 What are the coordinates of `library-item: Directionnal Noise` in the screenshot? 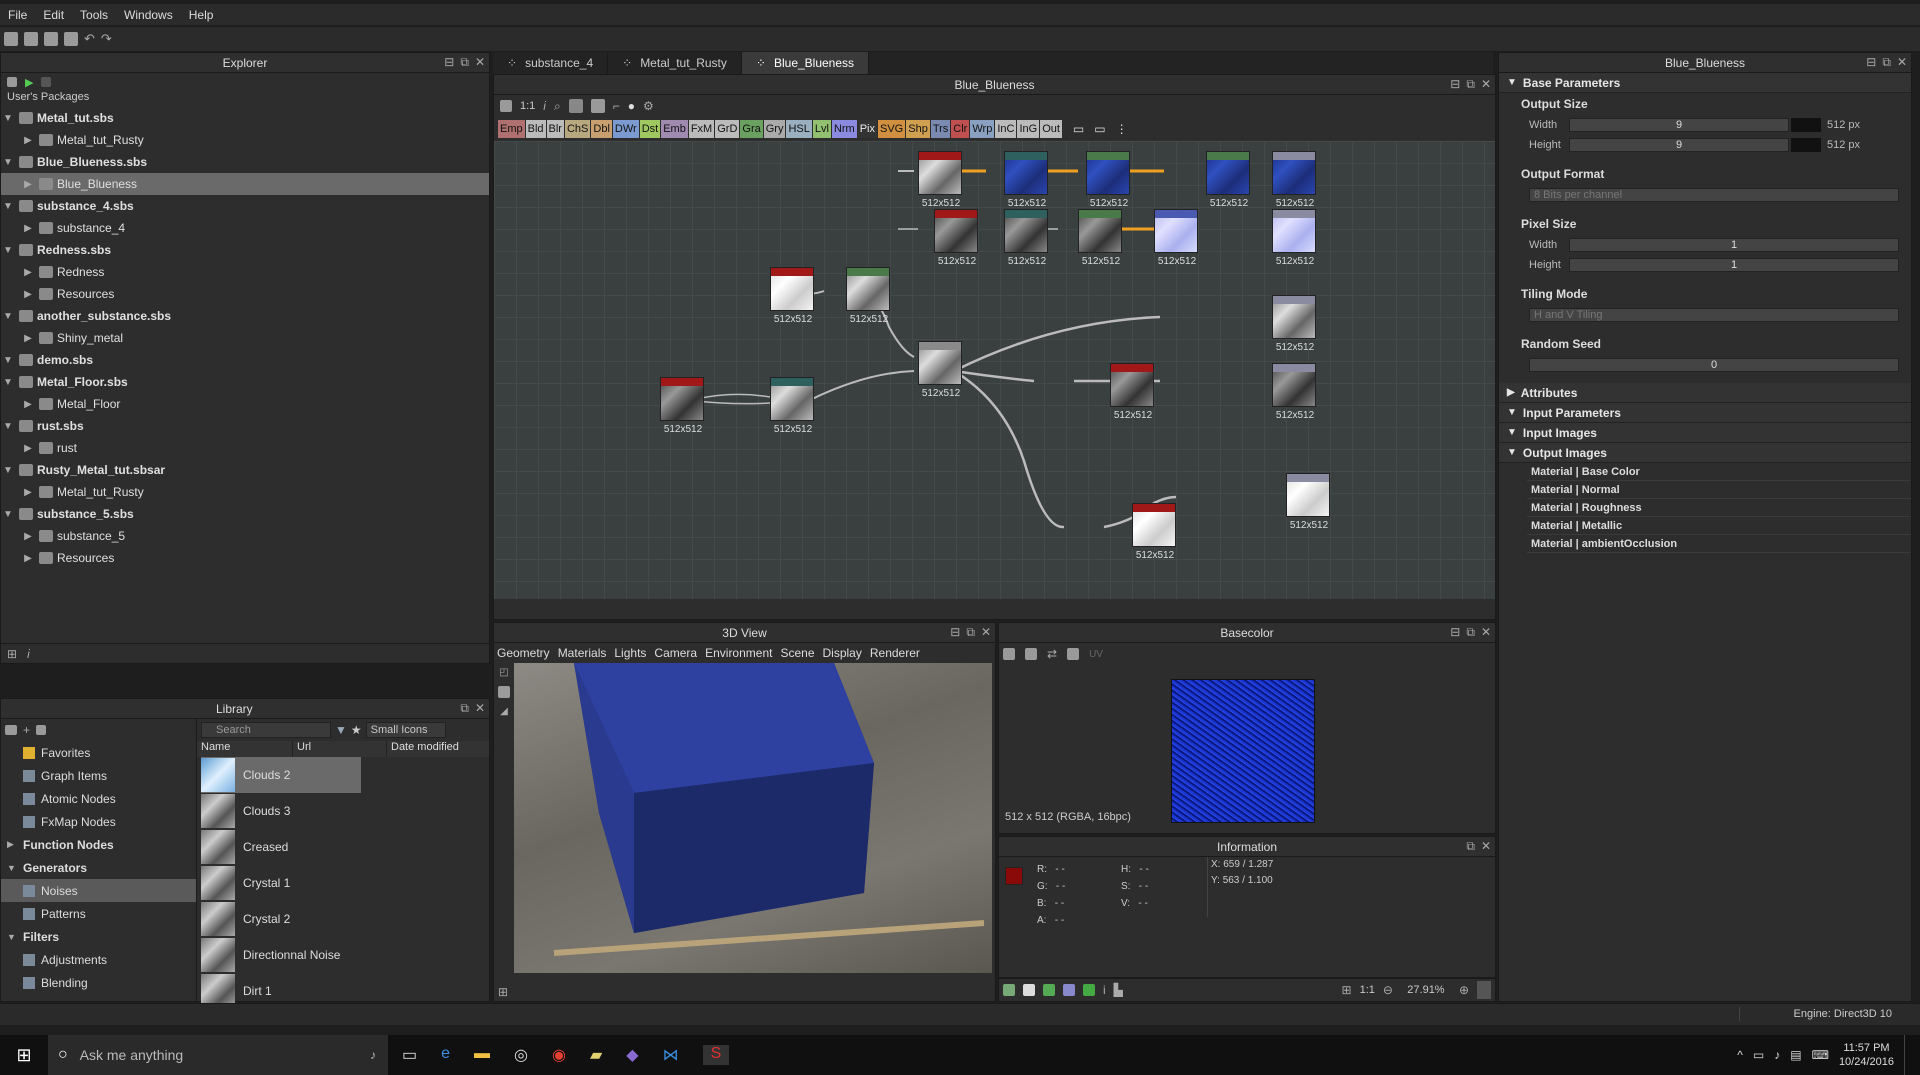 It's located at (345, 955).